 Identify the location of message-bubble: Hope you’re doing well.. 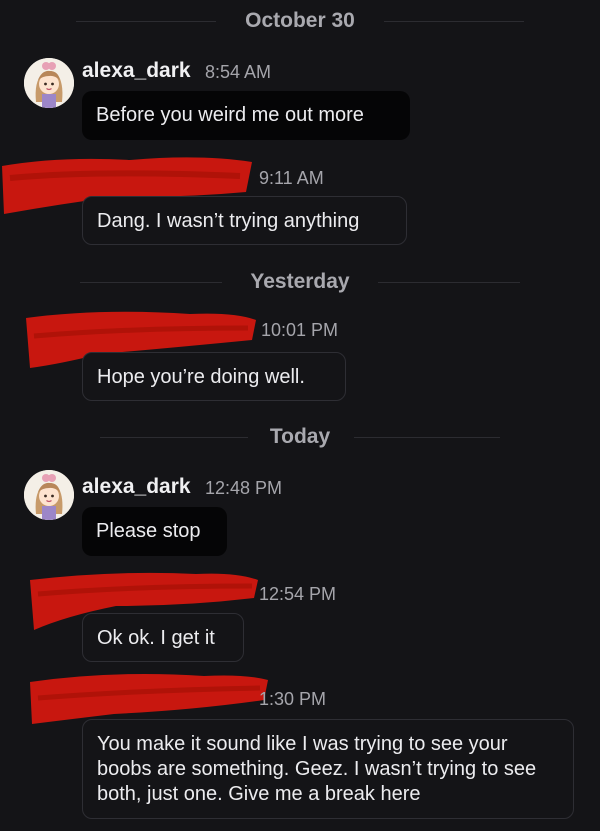
(214, 376).